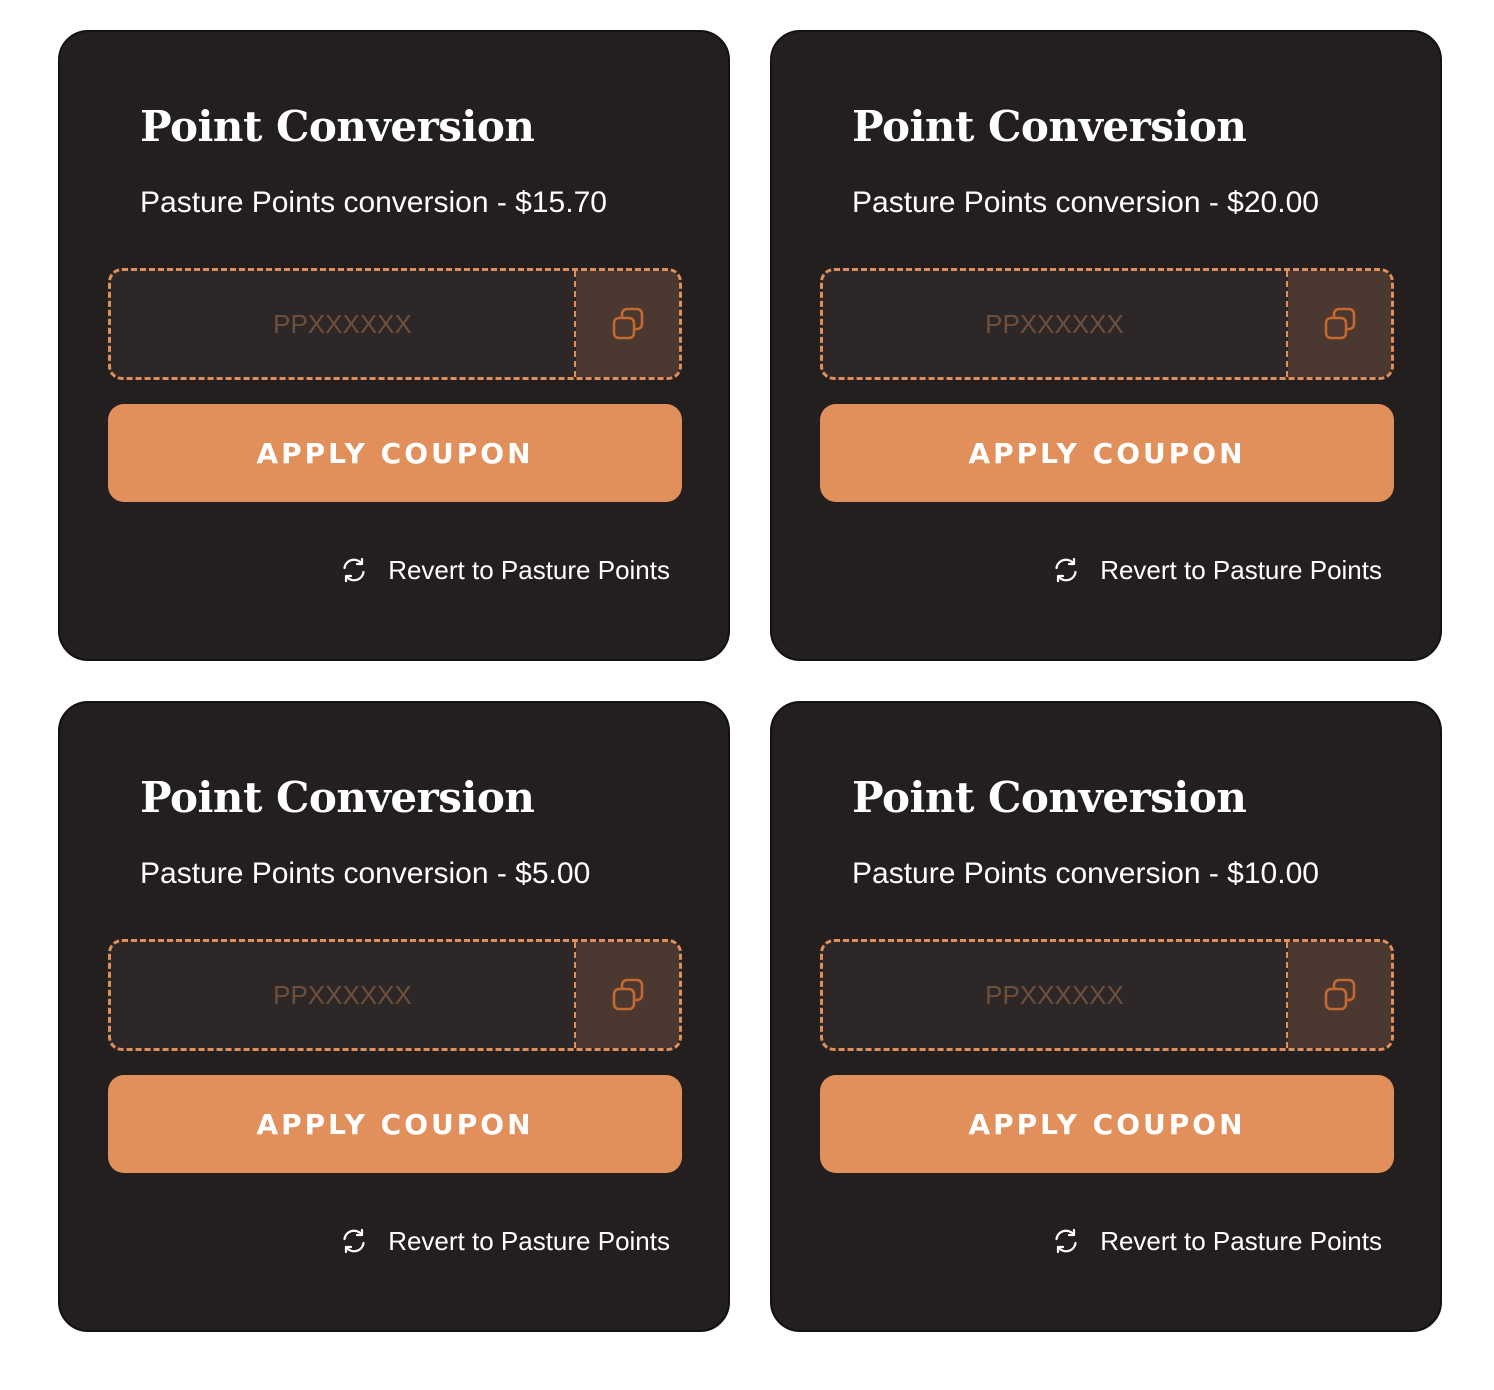 The width and height of the screenshot is (1494, 1390). I want to click on conversion-amount: Pasture Points conversion - $5.00, so click(365, 873).